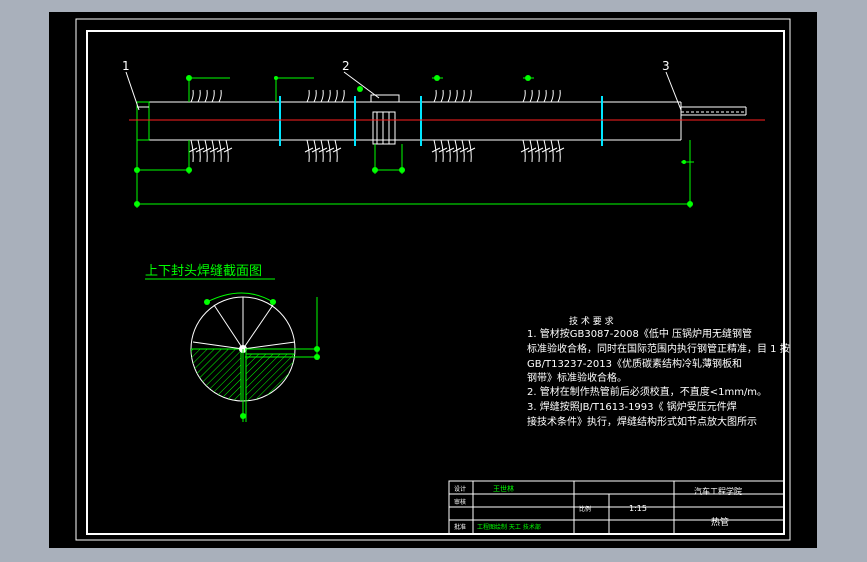 The image size is (867, 562). I want to click on scale-value: 1:15, so click(638, 508).